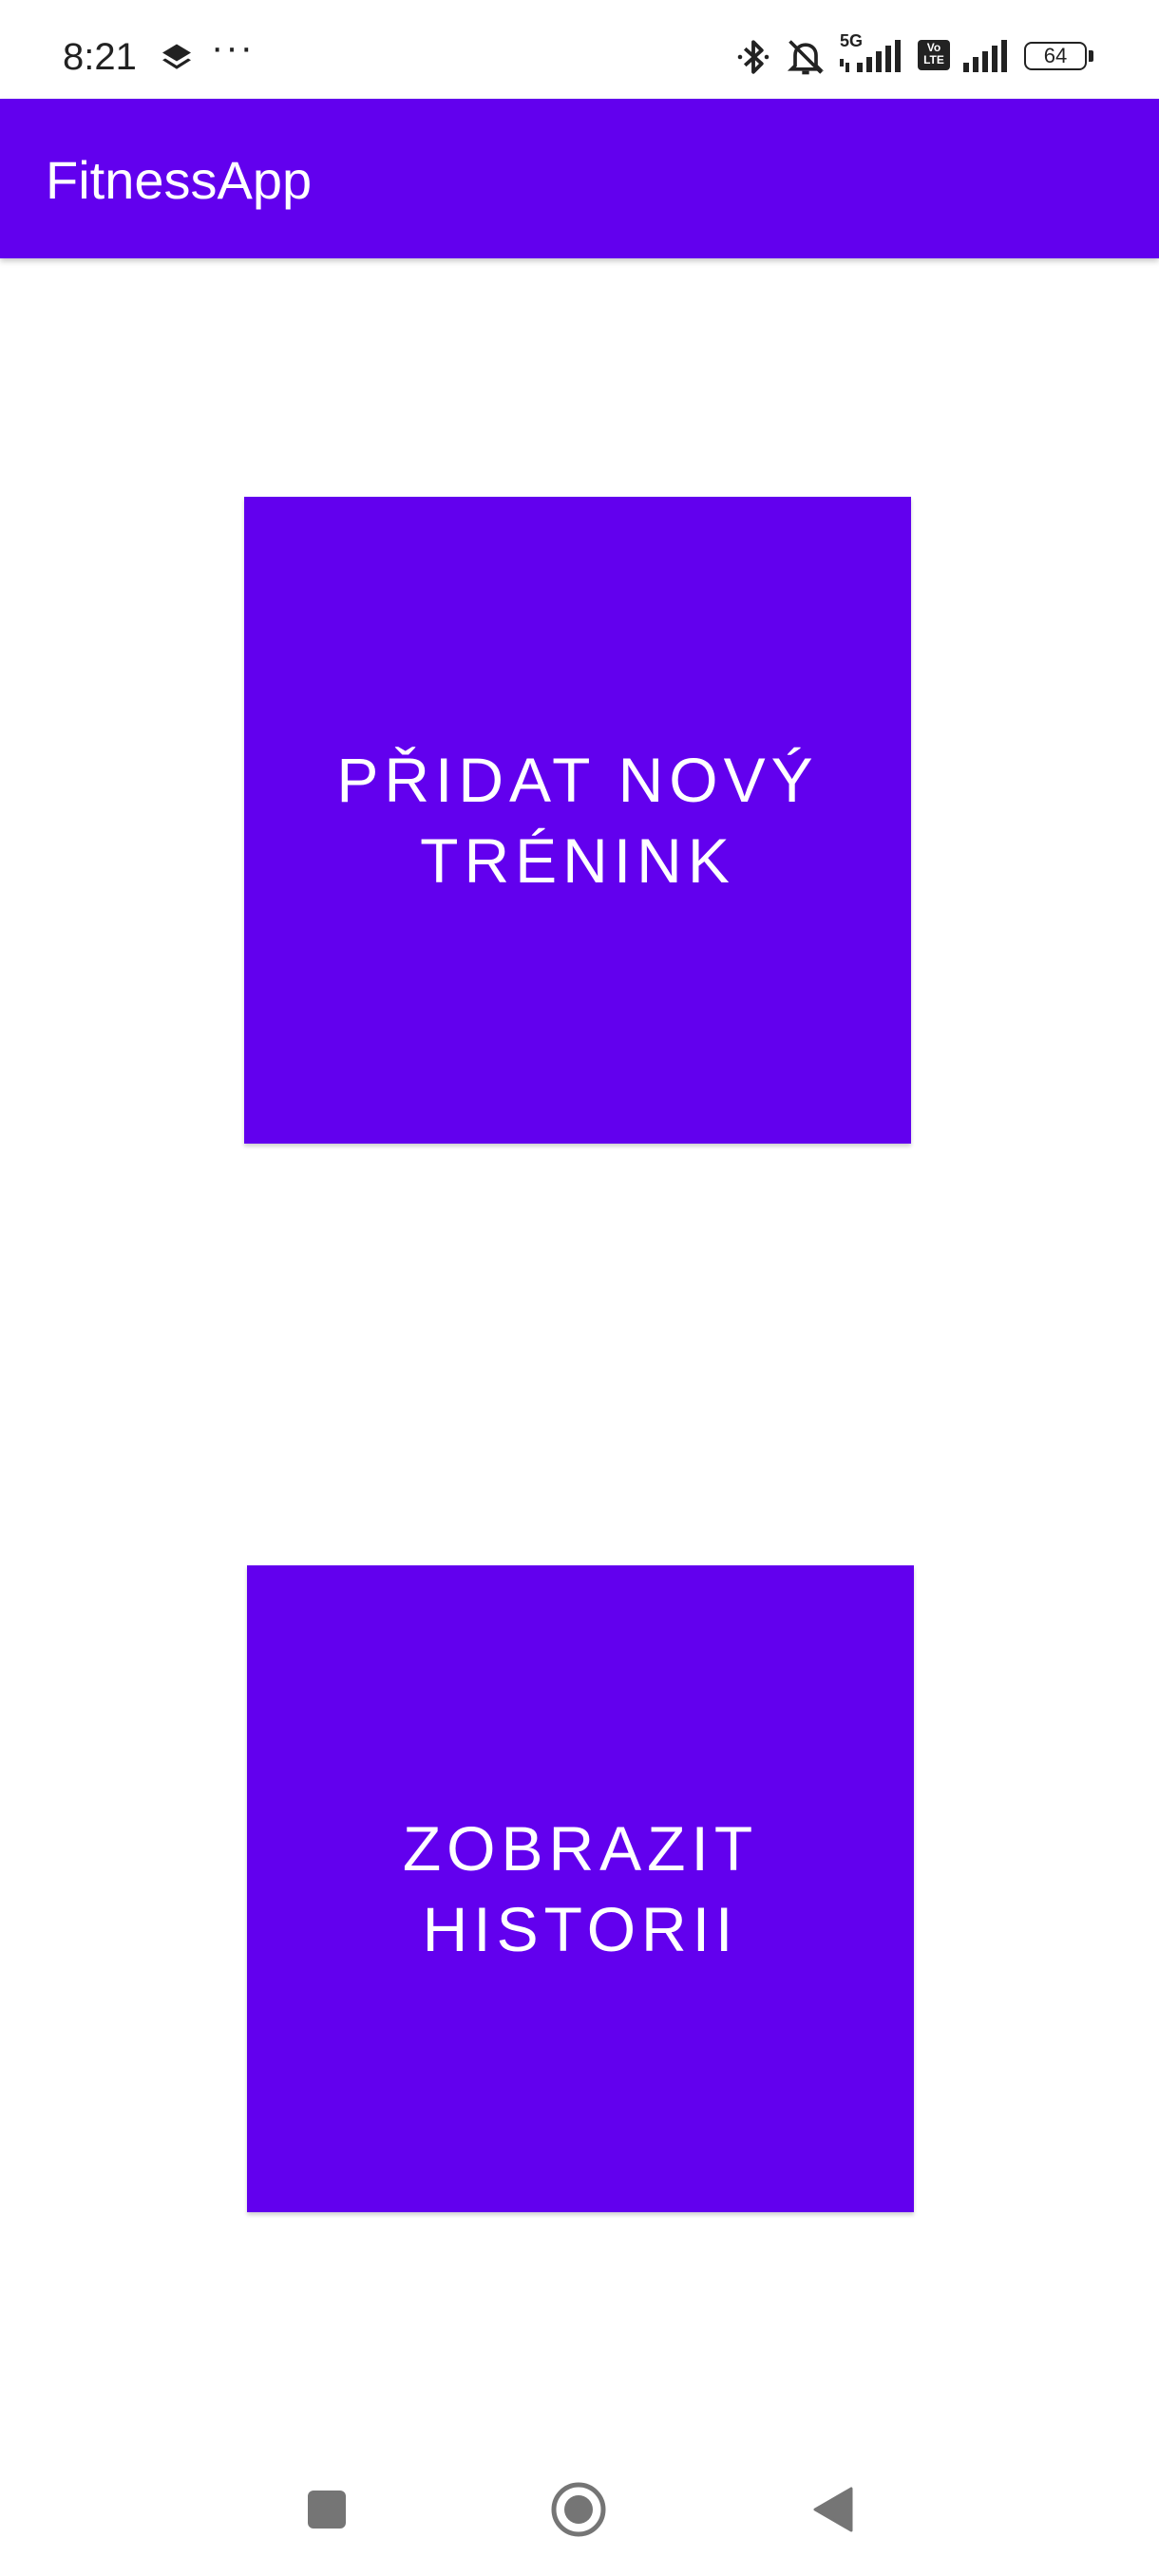 Image resolution: width=1159 pixels, height=2576 pixels. I want to click on layers-icon, so click(176, 56).